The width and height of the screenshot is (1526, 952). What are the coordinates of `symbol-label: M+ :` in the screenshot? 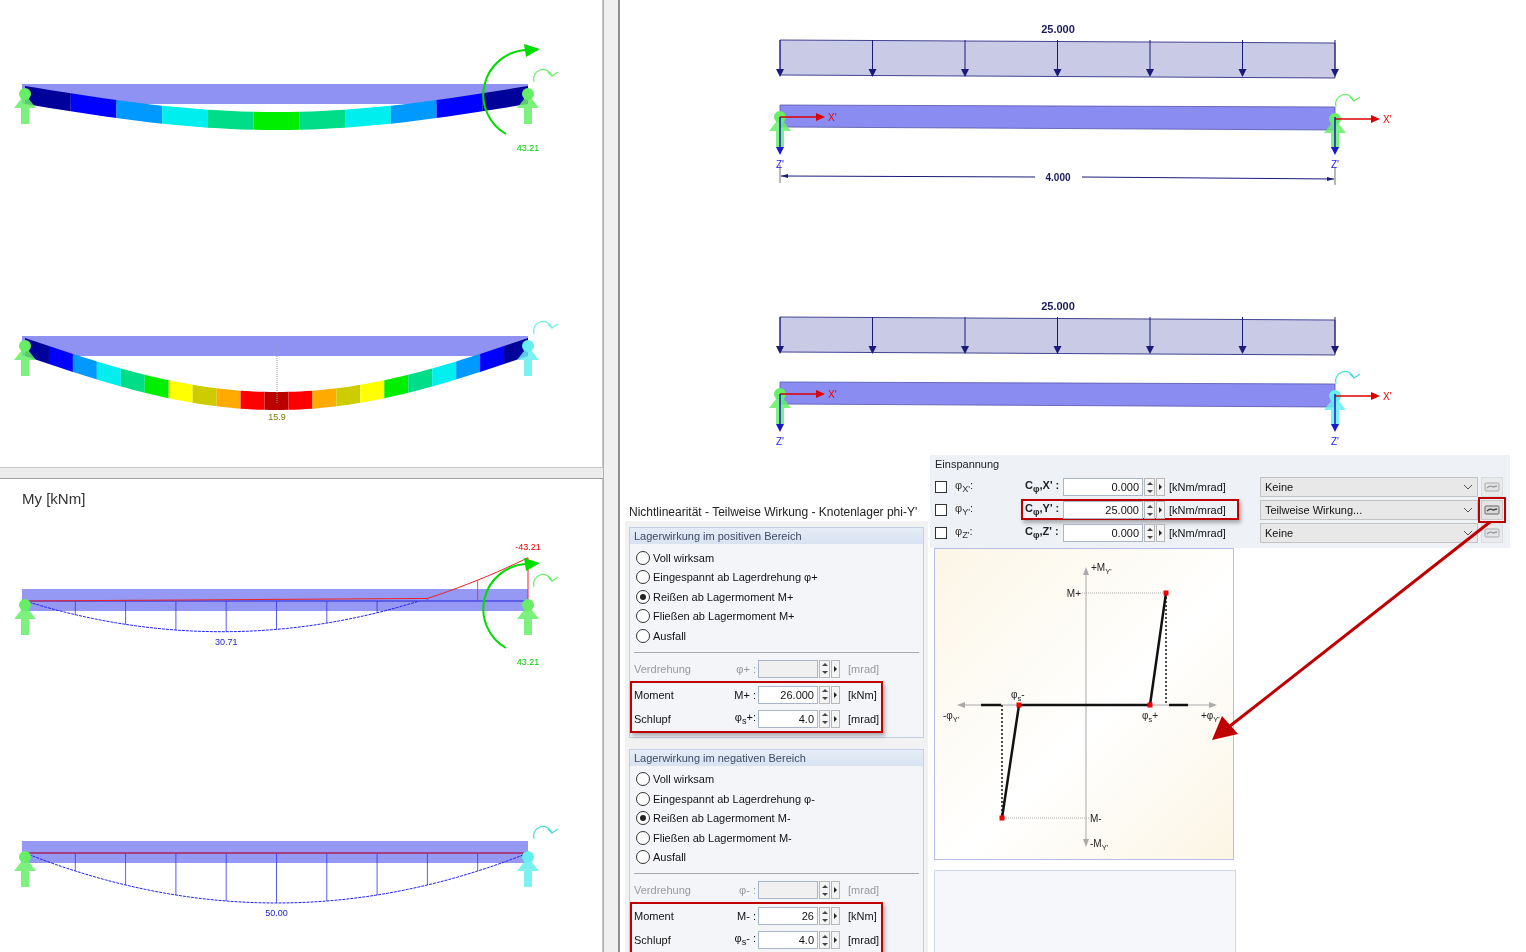 It's located at (745, 694).